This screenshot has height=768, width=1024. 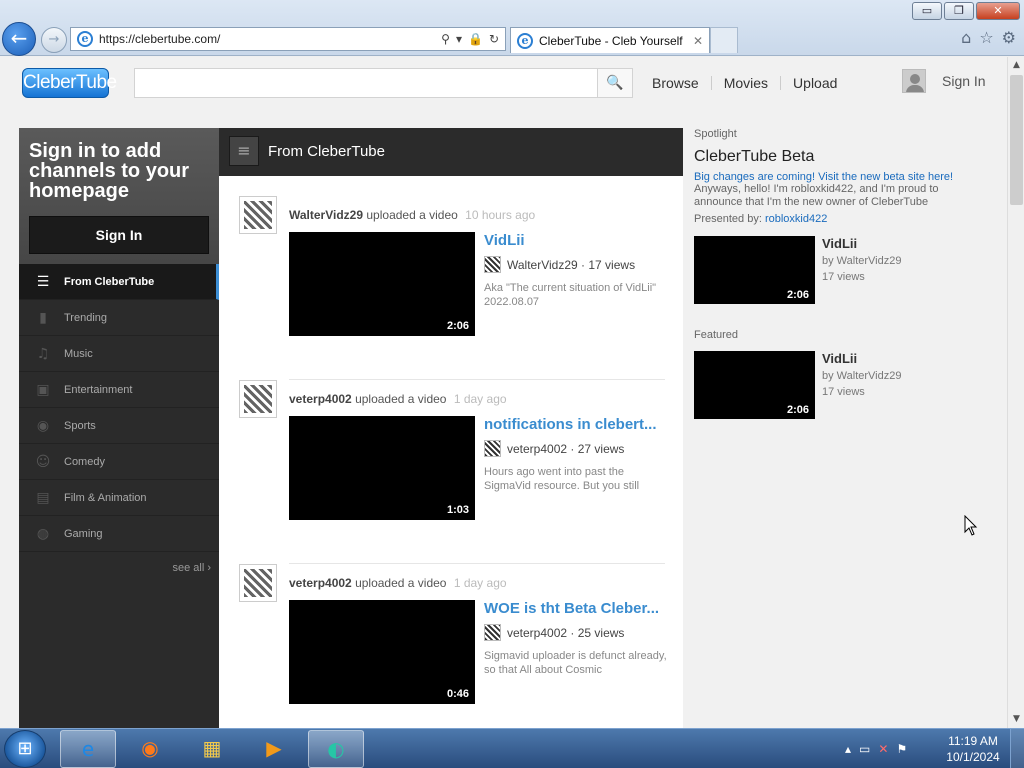 I want to click on guide-item-trending: ▮ Trending, so click(x=119, y=318).